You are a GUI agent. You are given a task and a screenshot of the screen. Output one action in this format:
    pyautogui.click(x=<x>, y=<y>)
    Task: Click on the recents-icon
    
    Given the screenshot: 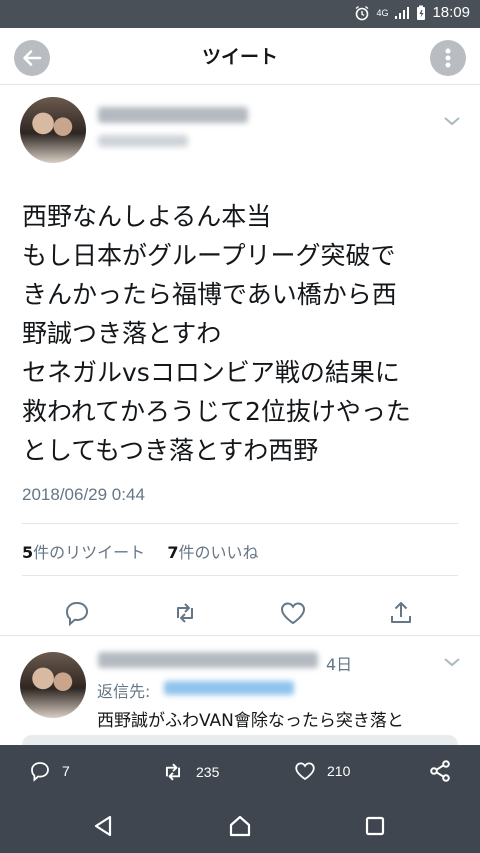 What is the action you would take?
    pyautogui.click(x=375, y=826)
    